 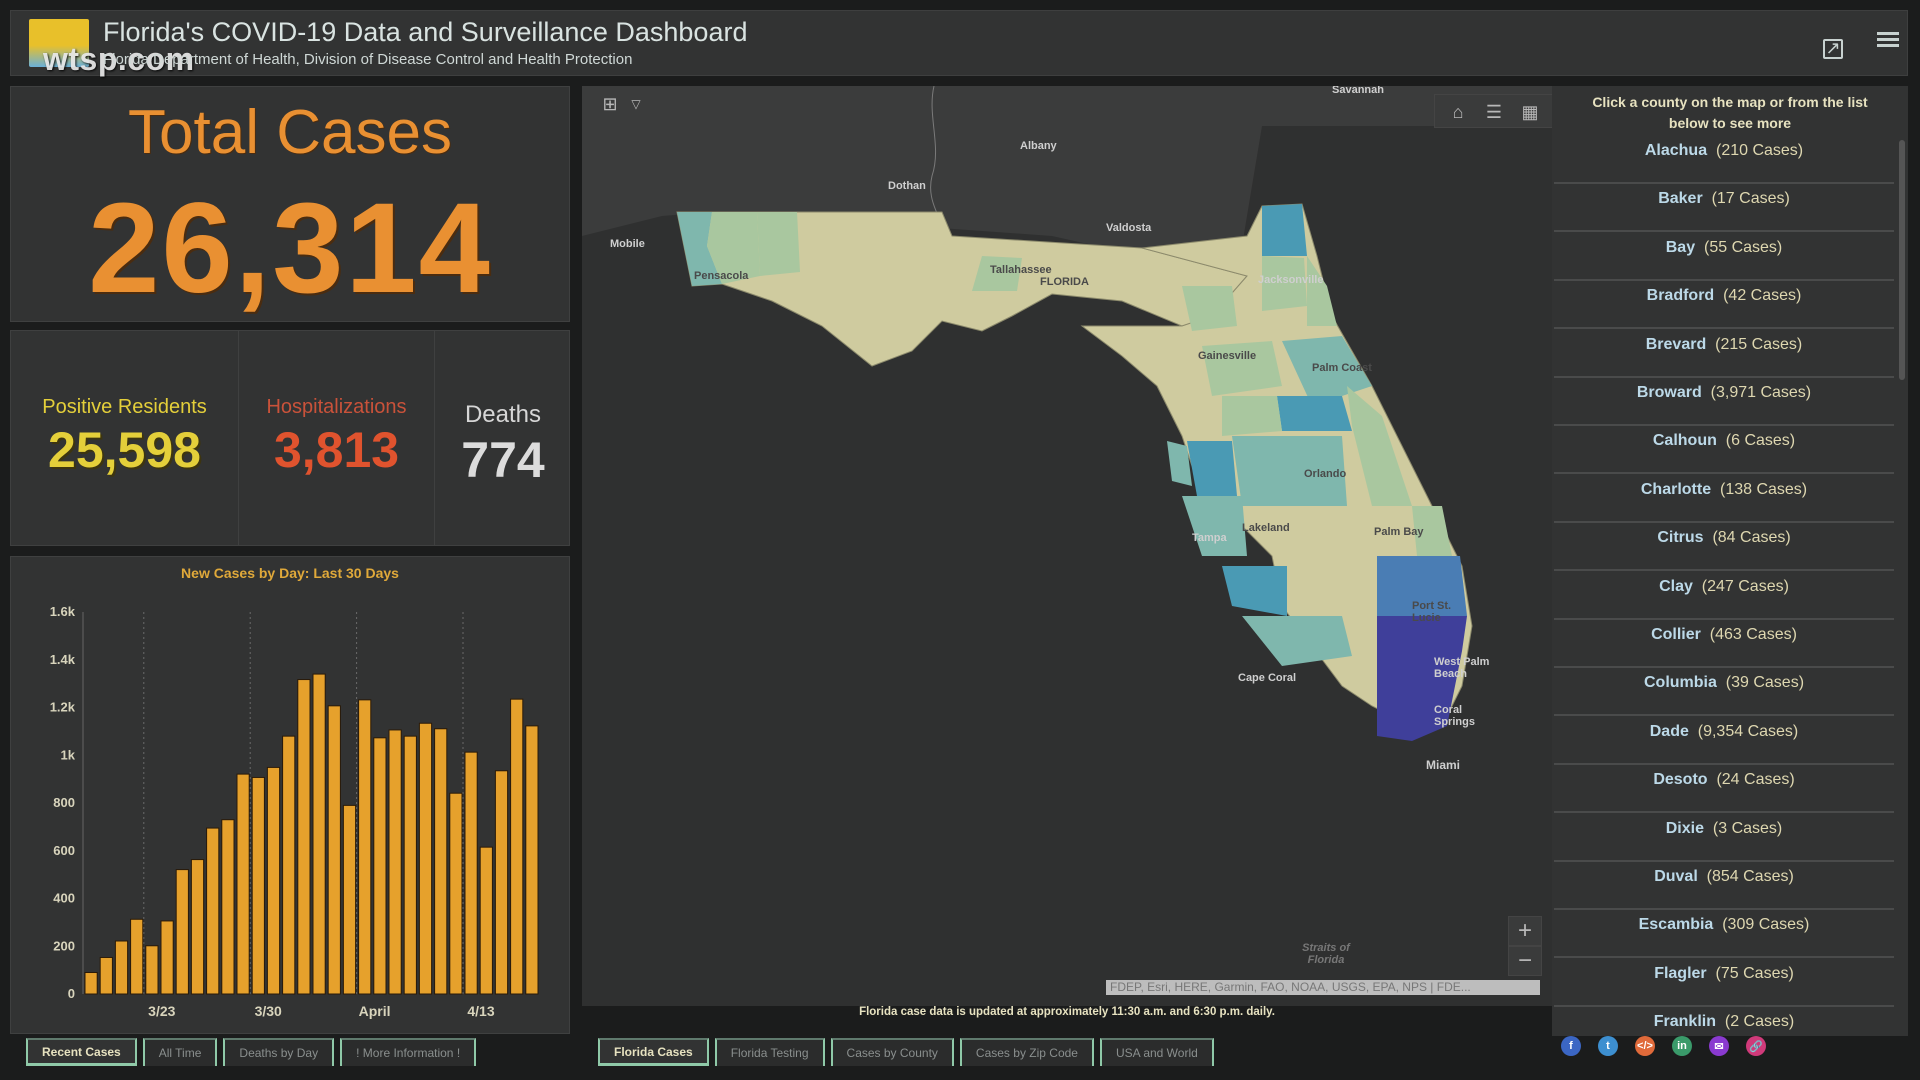 I want to click on home-icon: ⌂, so click(x=1458, y=112).